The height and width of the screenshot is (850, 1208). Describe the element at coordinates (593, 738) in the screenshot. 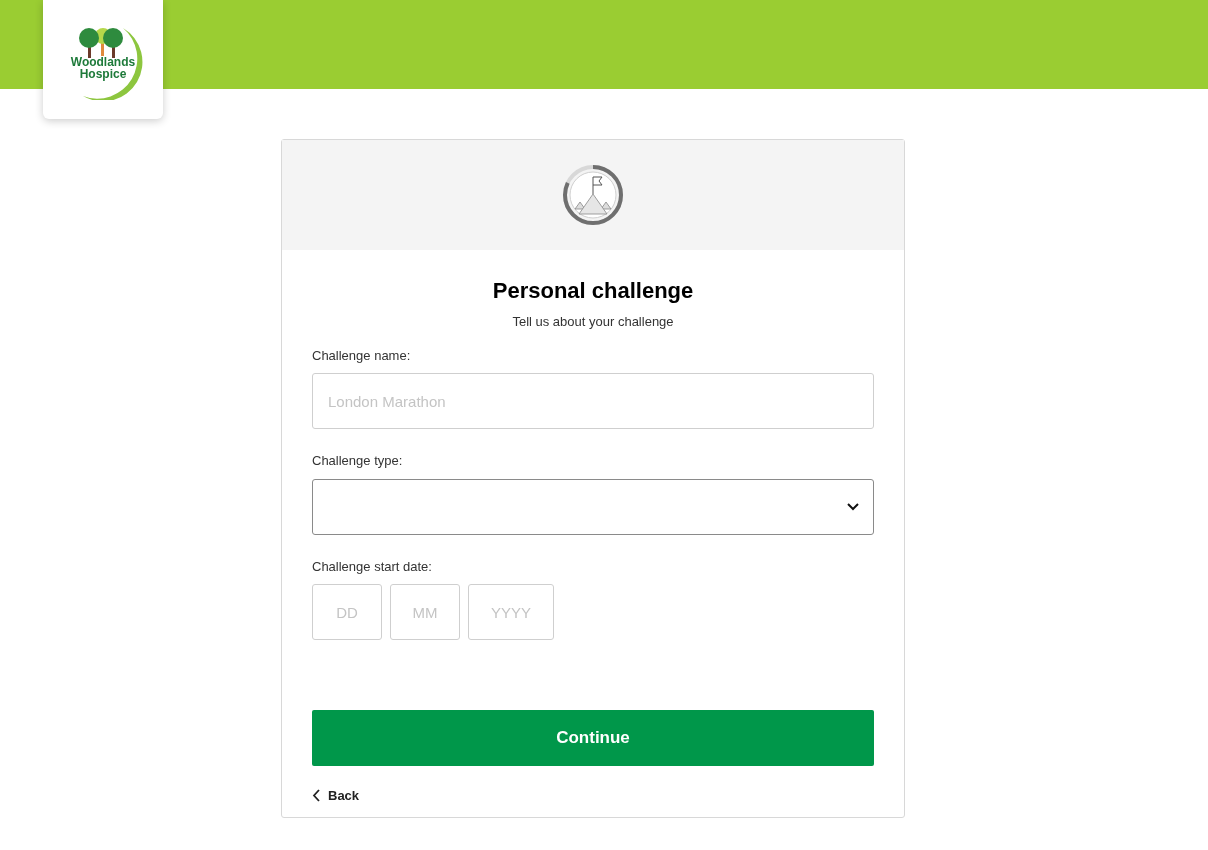

I see `continue-button: Continue` at that location.